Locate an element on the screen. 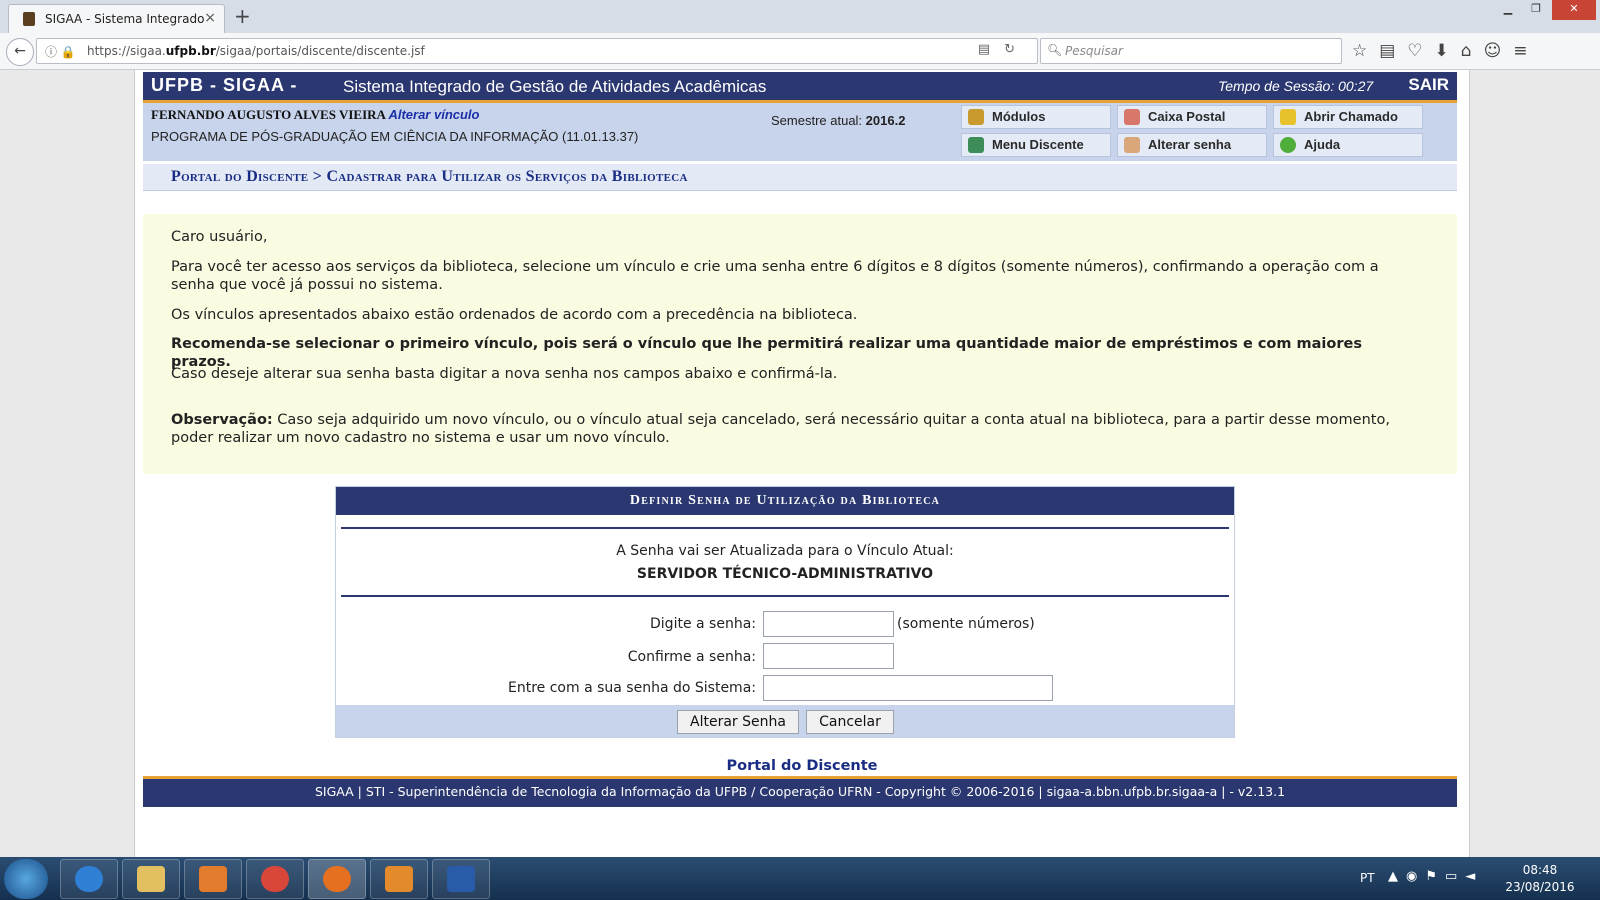 This screenshot has width=1600, height=900. browser-tab: SIGAA - Sistema Integrado ... × is located at coordinates (116, 19).